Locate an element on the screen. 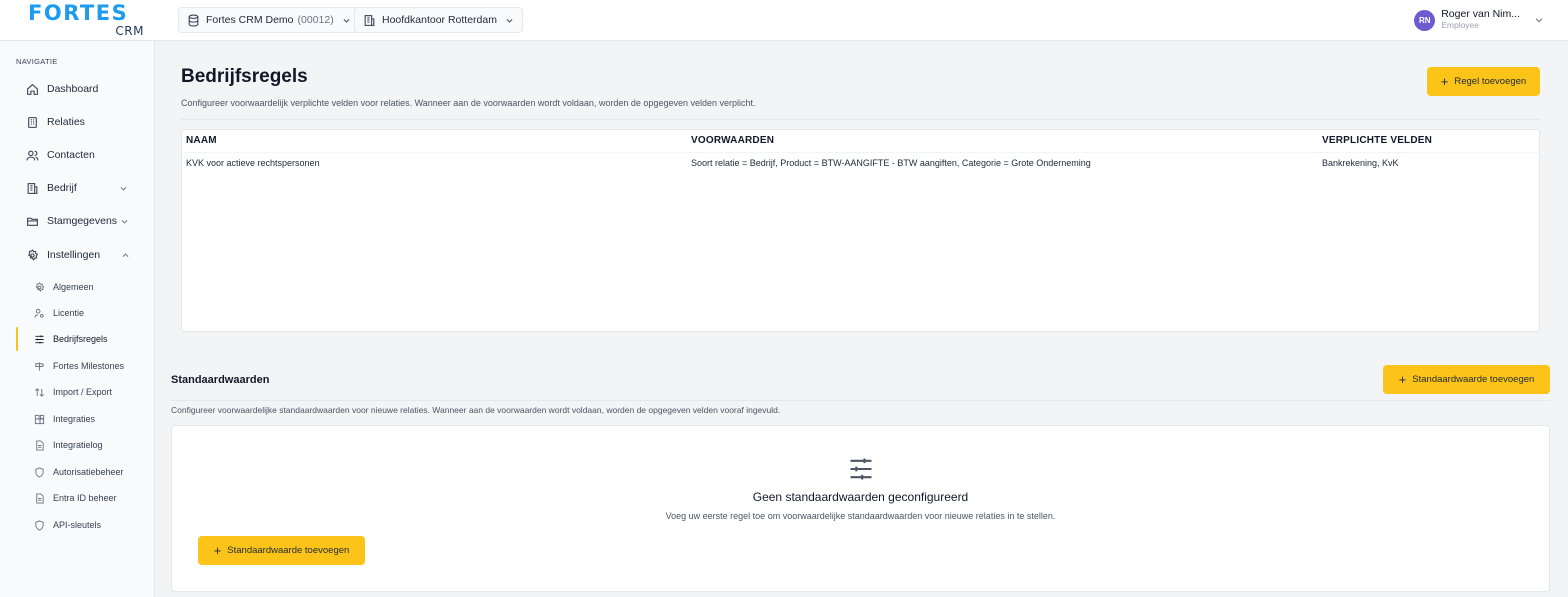 Image resolution: width=1568 pixels, height=597 pixels. sidebar-subitem-import-export: Import / Export is located at coordinates (73, 392).